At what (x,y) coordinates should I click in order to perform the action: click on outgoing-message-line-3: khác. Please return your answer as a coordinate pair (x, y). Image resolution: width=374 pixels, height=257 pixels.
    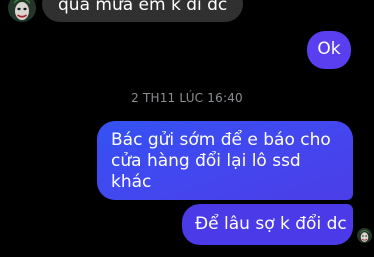
    Looking at the image, I should click on (131, 182).